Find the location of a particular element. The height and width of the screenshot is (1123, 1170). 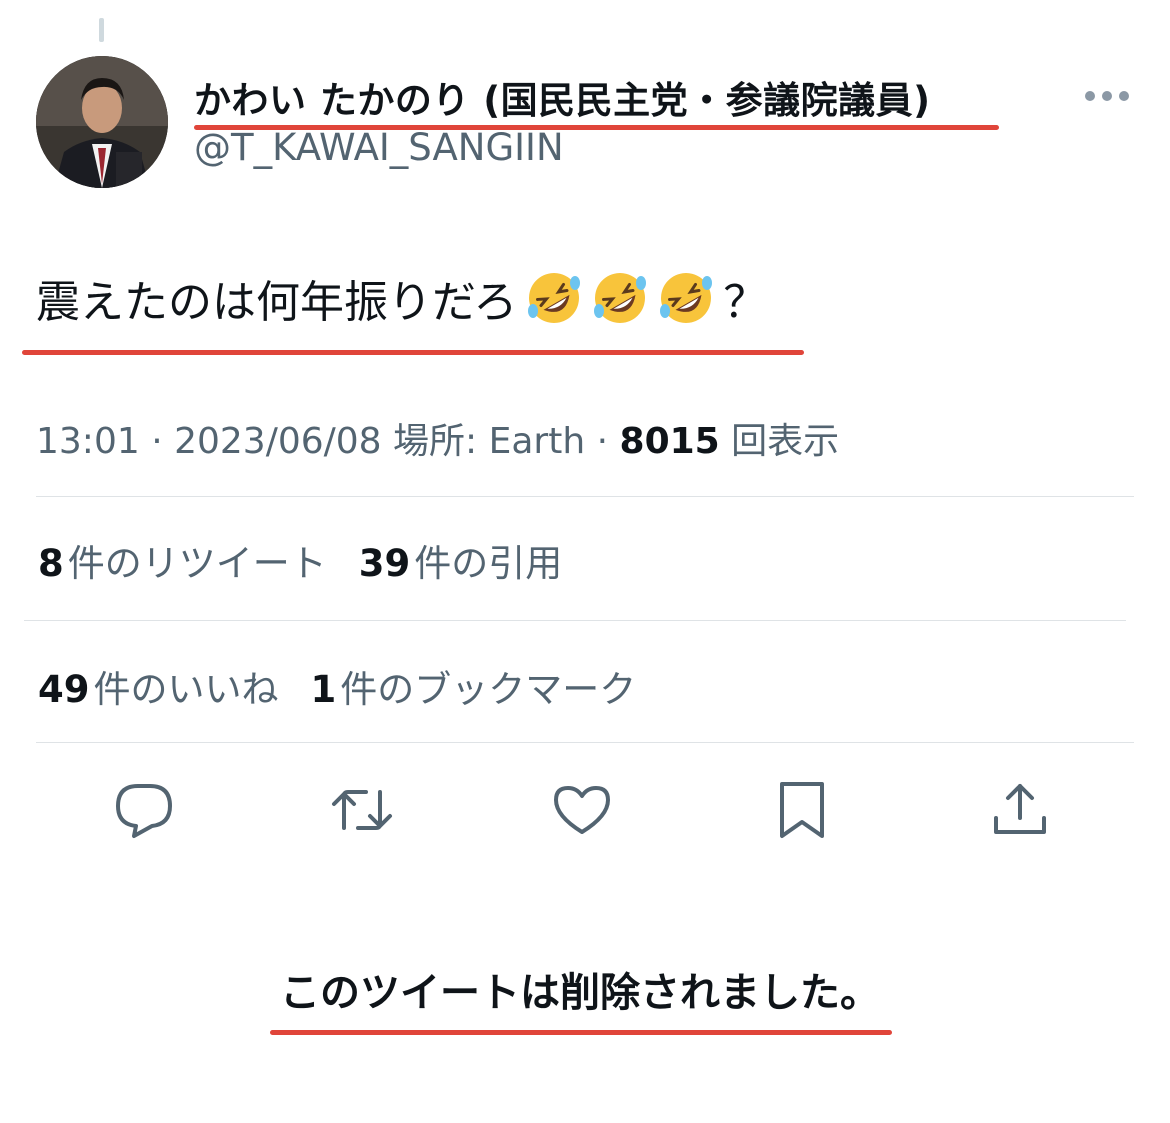

retweet-icon is located at coordinates (362, 810).